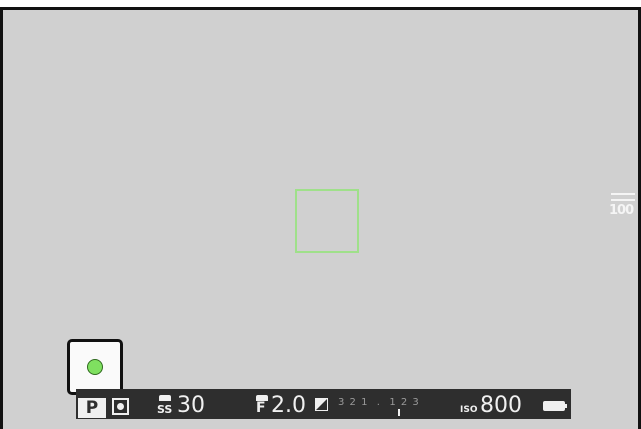  What do you see at coordinates (404, 407) in the screenshot?
I see `exposure-scale: 3 2 1 . 1 2 3` at bounding box center [404, 407].